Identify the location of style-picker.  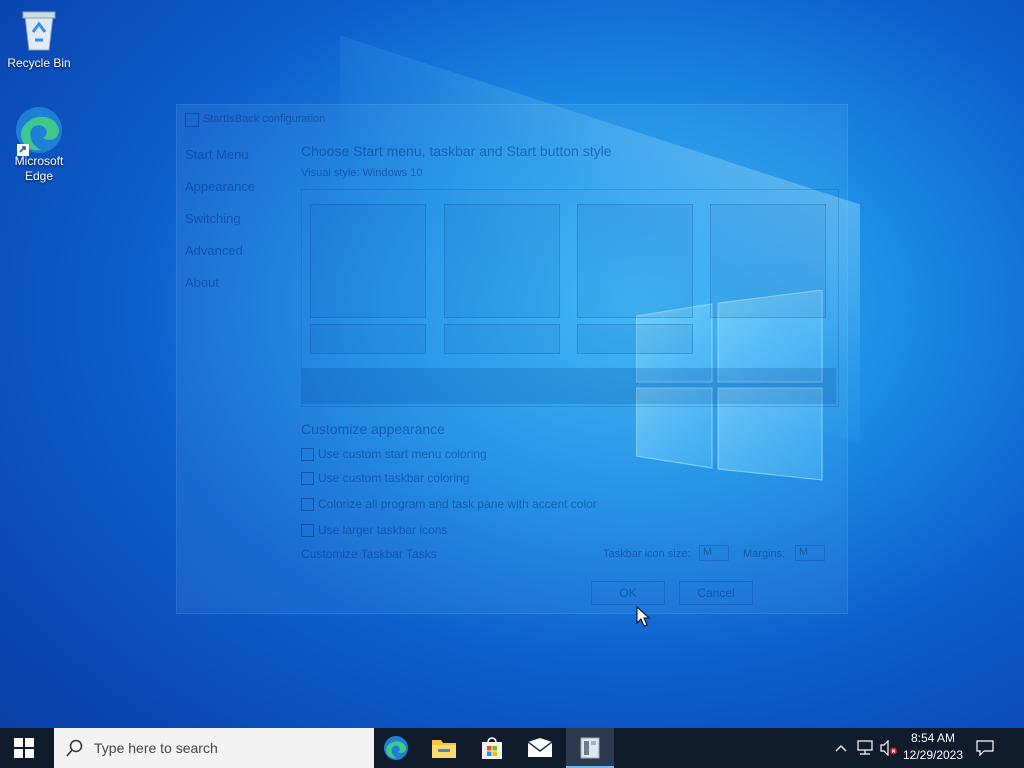
(570, 298).